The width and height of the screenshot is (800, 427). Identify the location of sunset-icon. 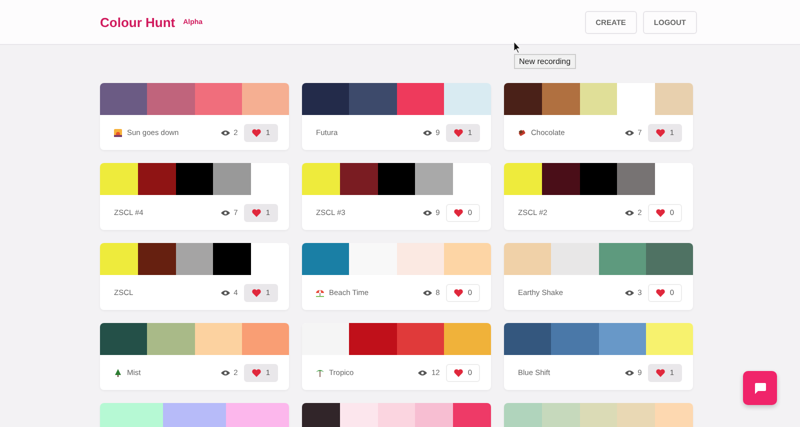
(118, 132).